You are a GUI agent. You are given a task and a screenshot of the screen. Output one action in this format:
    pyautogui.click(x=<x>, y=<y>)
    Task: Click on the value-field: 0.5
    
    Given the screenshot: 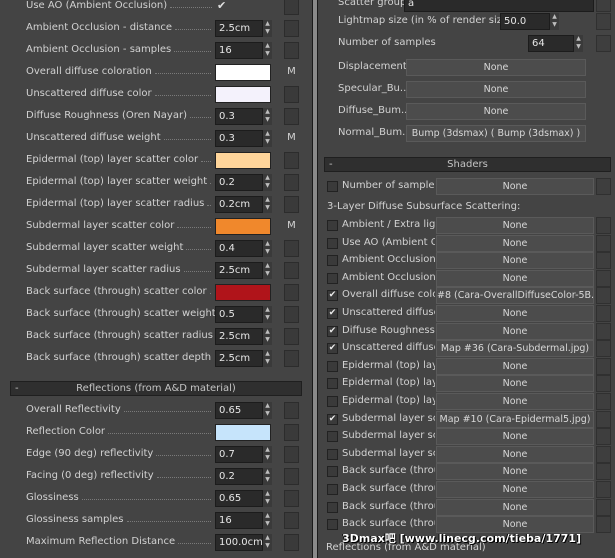 What is the action you would take?
    pyautogui.click(x=239, y=314)
    